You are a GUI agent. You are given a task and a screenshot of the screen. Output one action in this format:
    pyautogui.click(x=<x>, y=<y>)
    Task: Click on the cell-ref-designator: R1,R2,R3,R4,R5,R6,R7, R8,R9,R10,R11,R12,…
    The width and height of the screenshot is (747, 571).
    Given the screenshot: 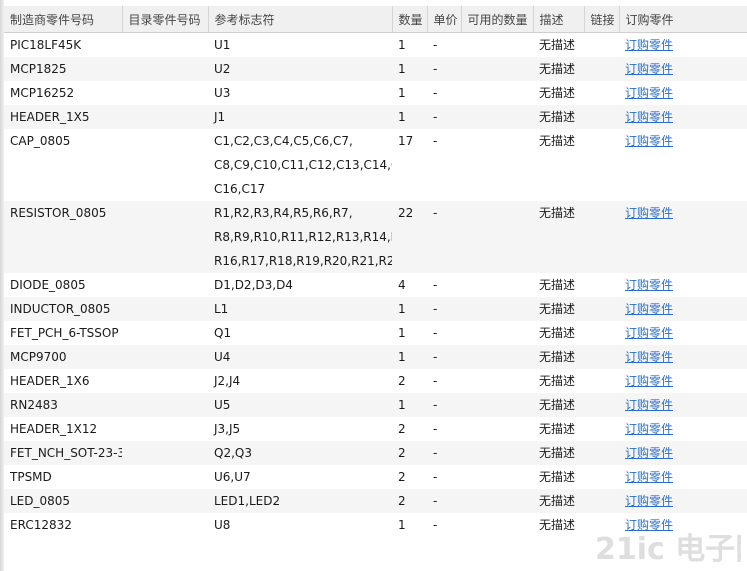 What is the action you would take?
    pyautogui.click(x=300, y=237)
    